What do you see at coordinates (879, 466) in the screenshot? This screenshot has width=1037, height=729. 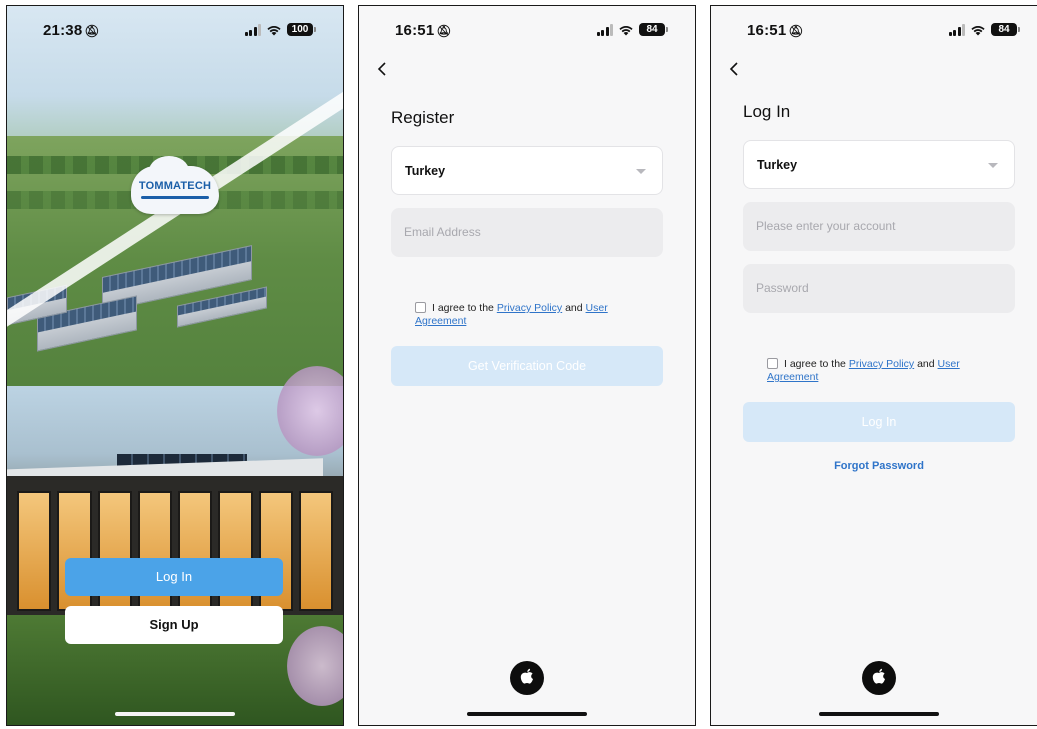 I see `forgot-password-link: Forgot Password` at bounding box center [879, 466].